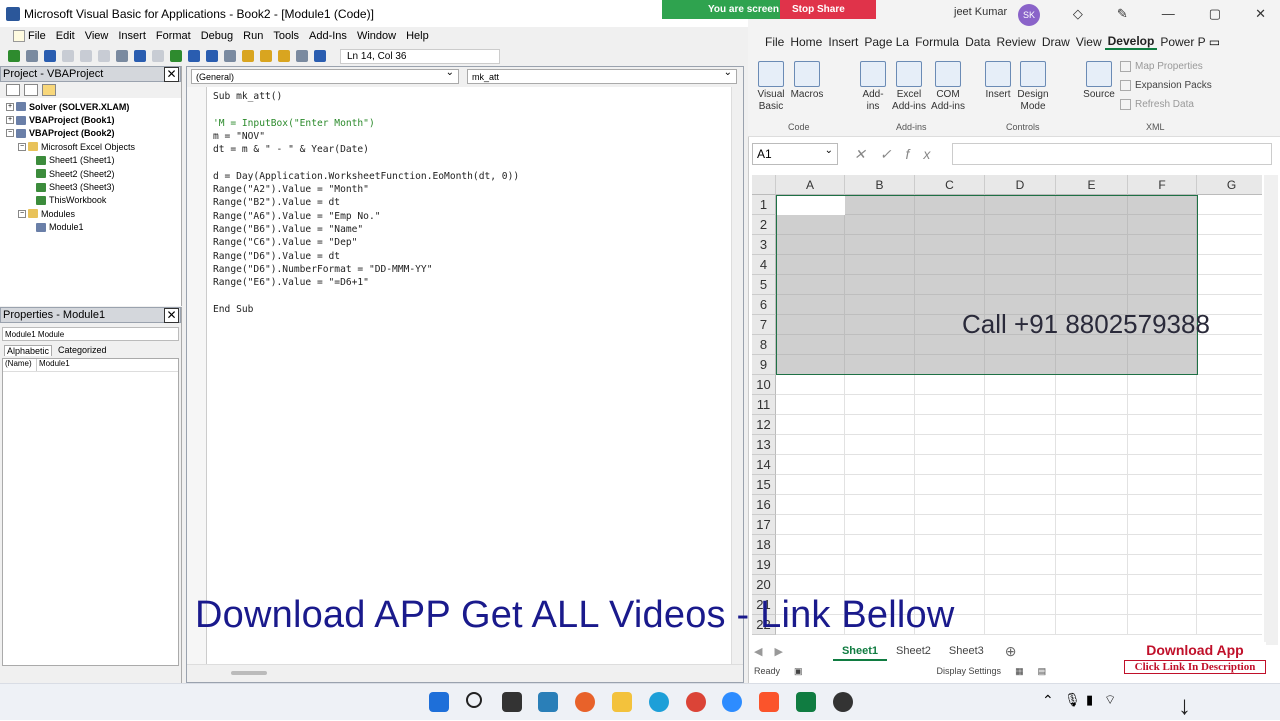 This screenshot has height=721, width=1280. I want to click on com-addins-button: COM Add-ins, so click(948, 87).